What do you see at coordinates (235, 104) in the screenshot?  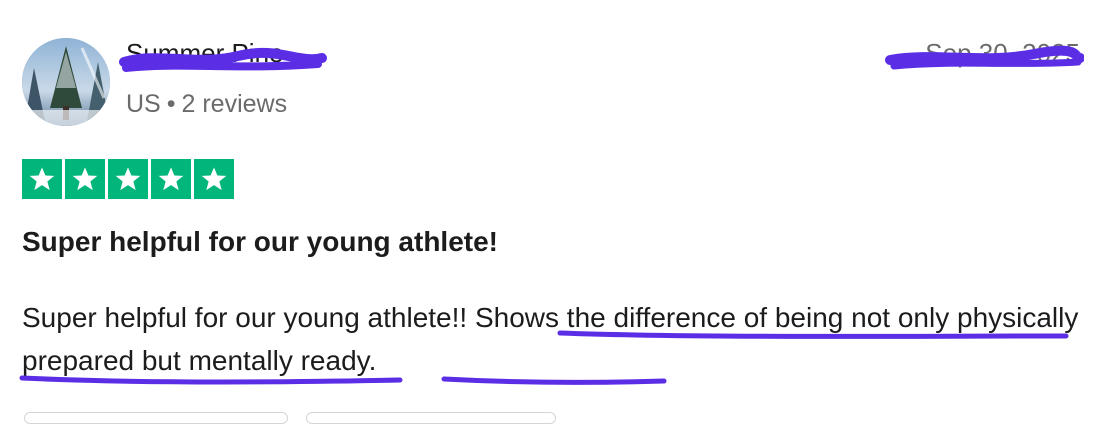 I see `reviewer-review-count: 2 reviews` at bounding box center [235, 104].